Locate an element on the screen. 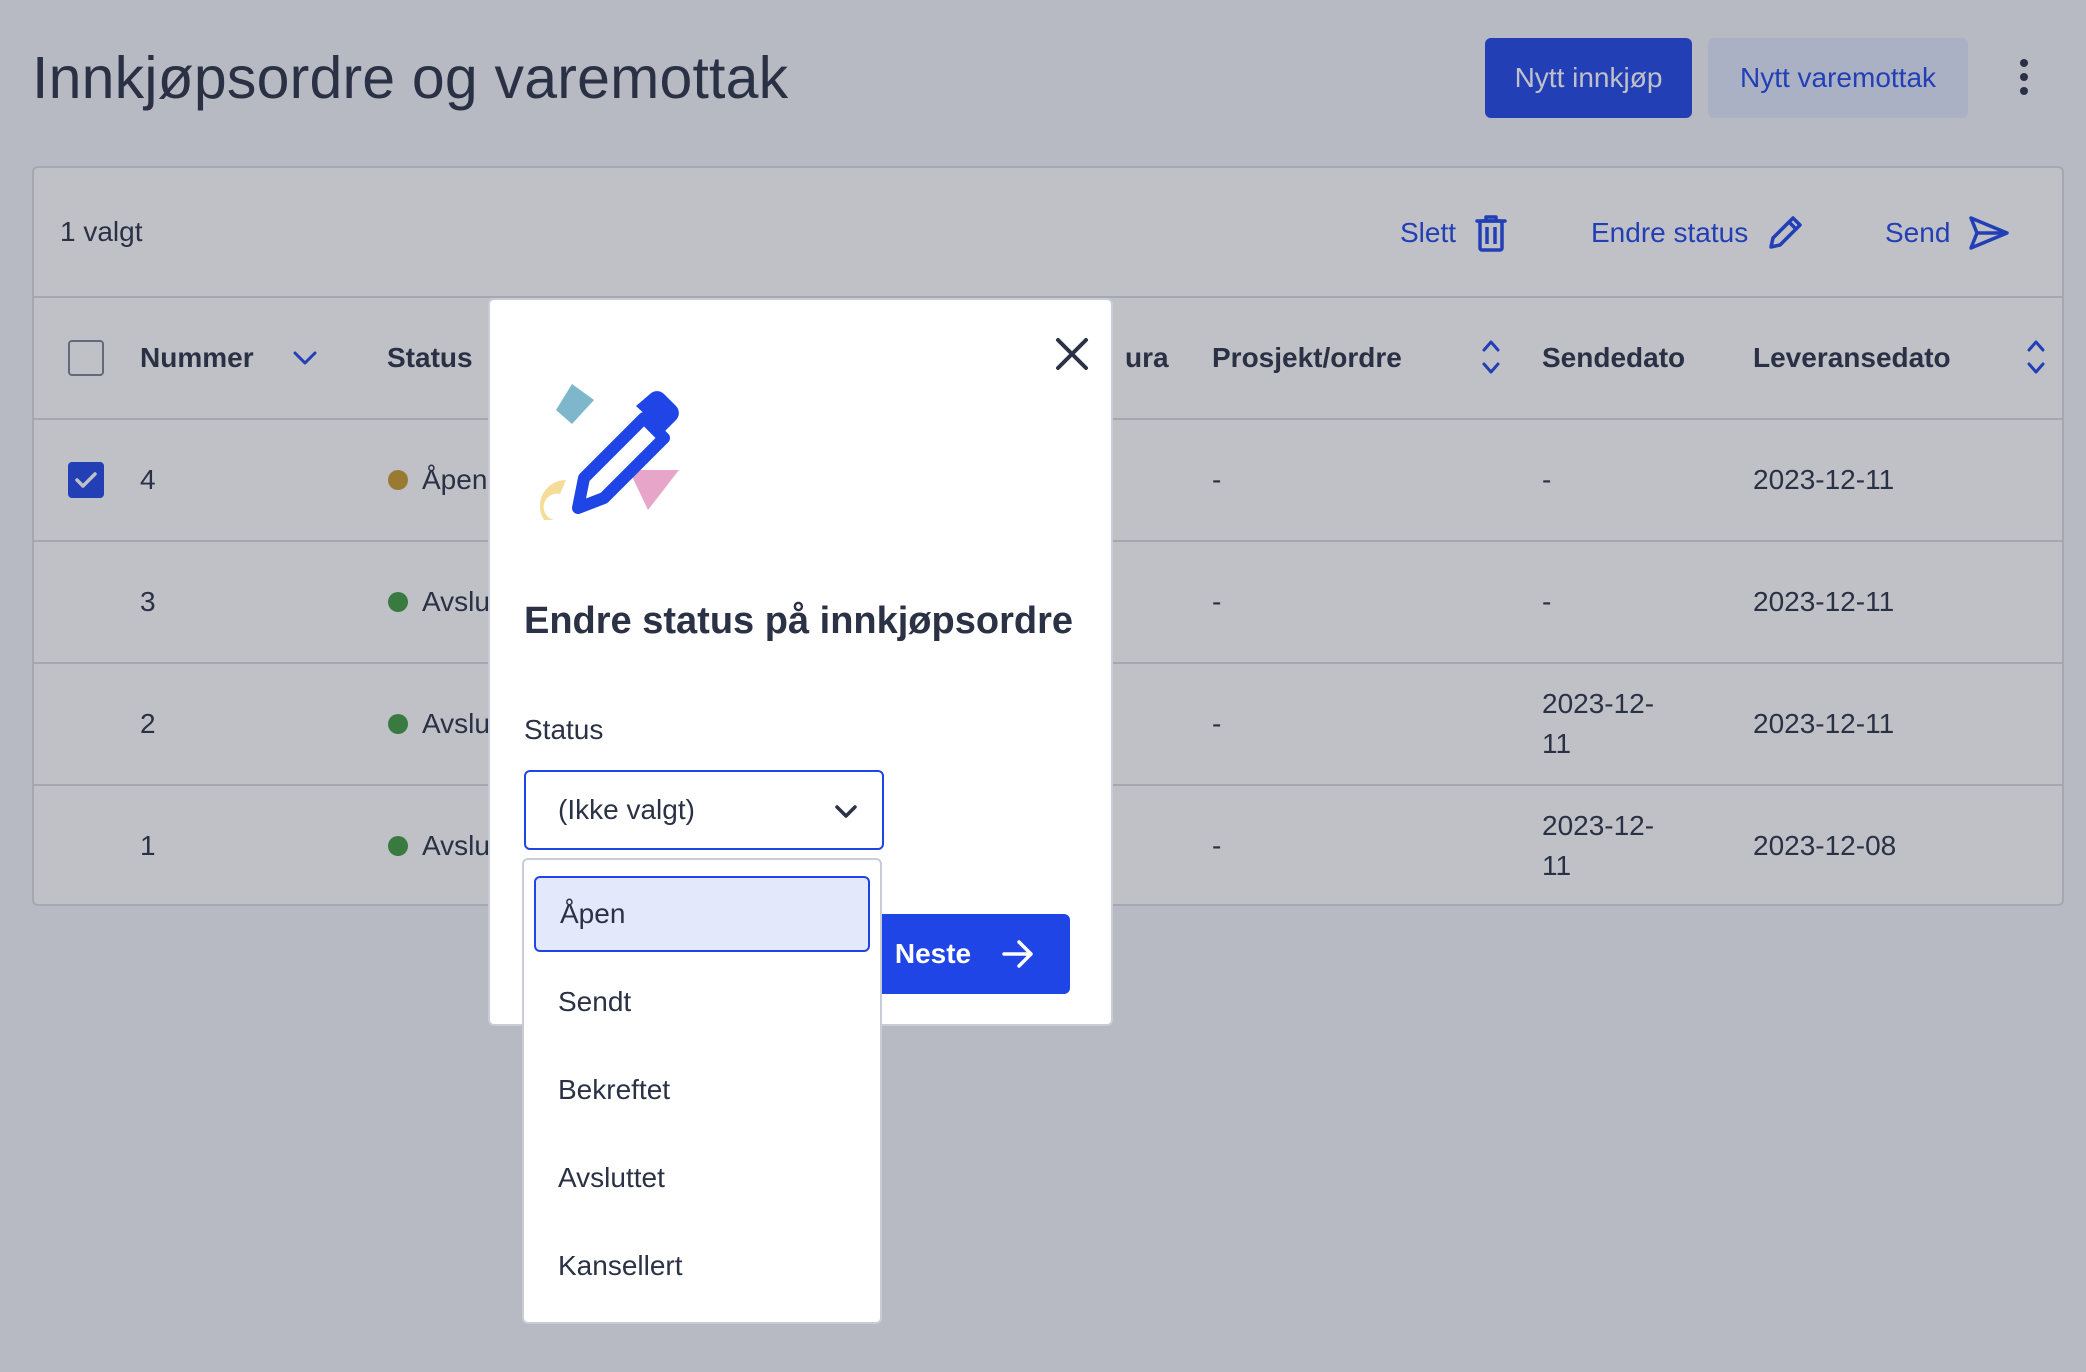 This screenshot has width=2086, height=1372. next-button: Neste is located at coordinates (965, 954).